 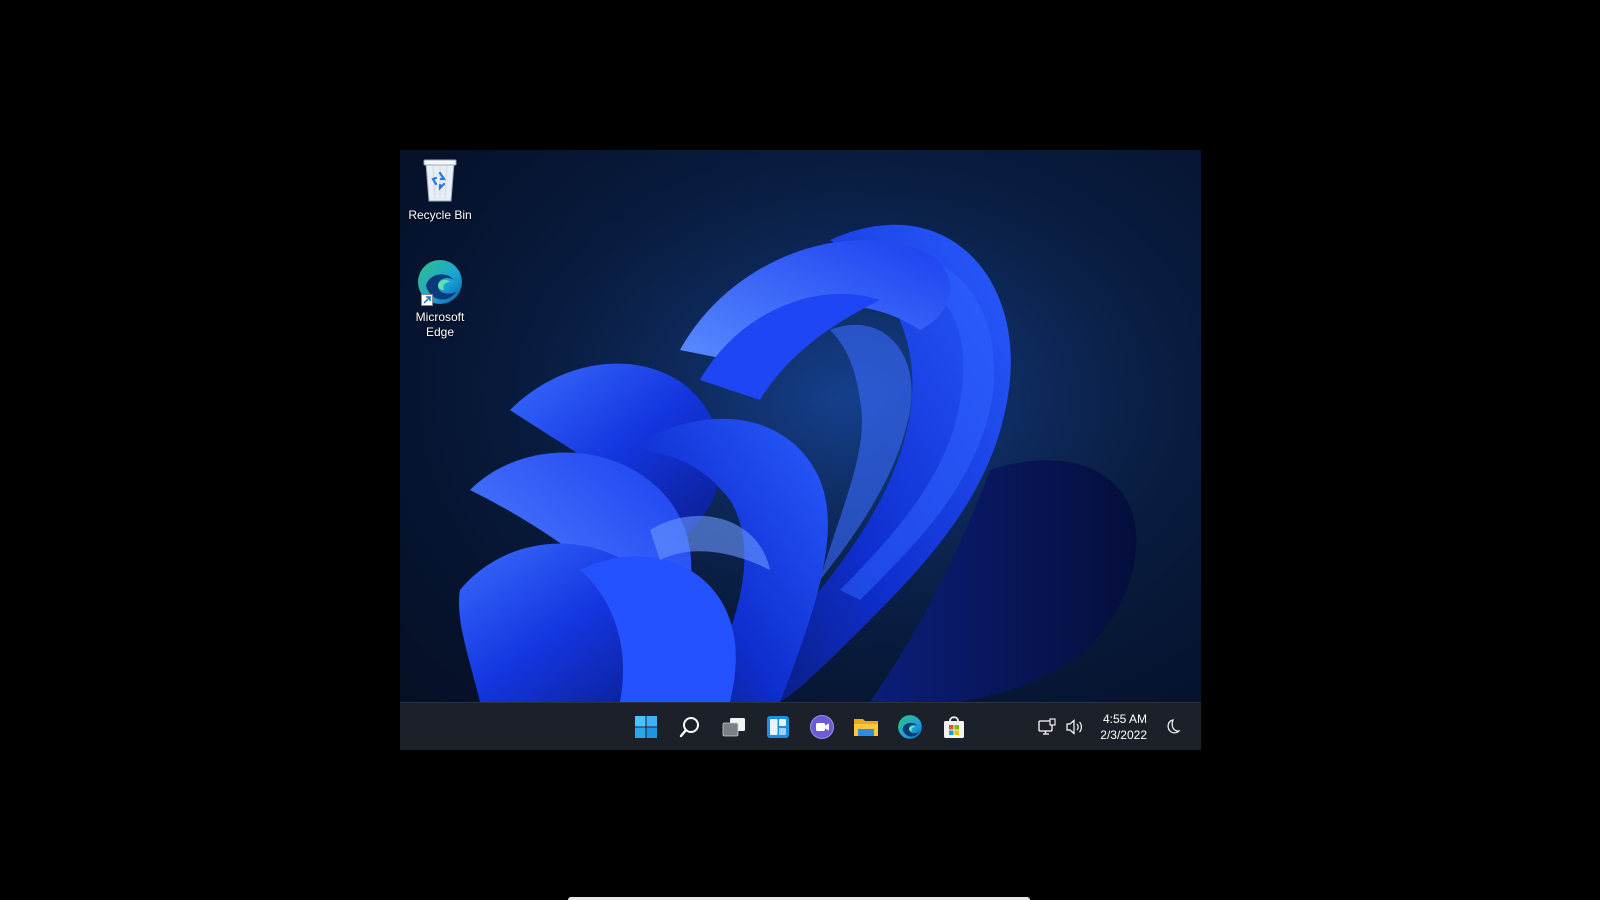 I want to click on desktop-icon-recycle-bin: Recycle Bin, so click(x=440, y=188).